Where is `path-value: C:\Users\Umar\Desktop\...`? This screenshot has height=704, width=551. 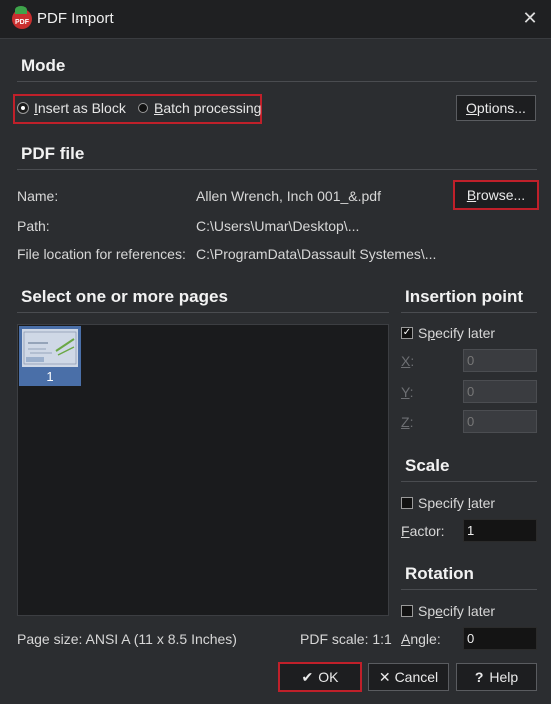
path-value: C:\Users\Umar\Desktop\... is located at coordinates (278, 226).